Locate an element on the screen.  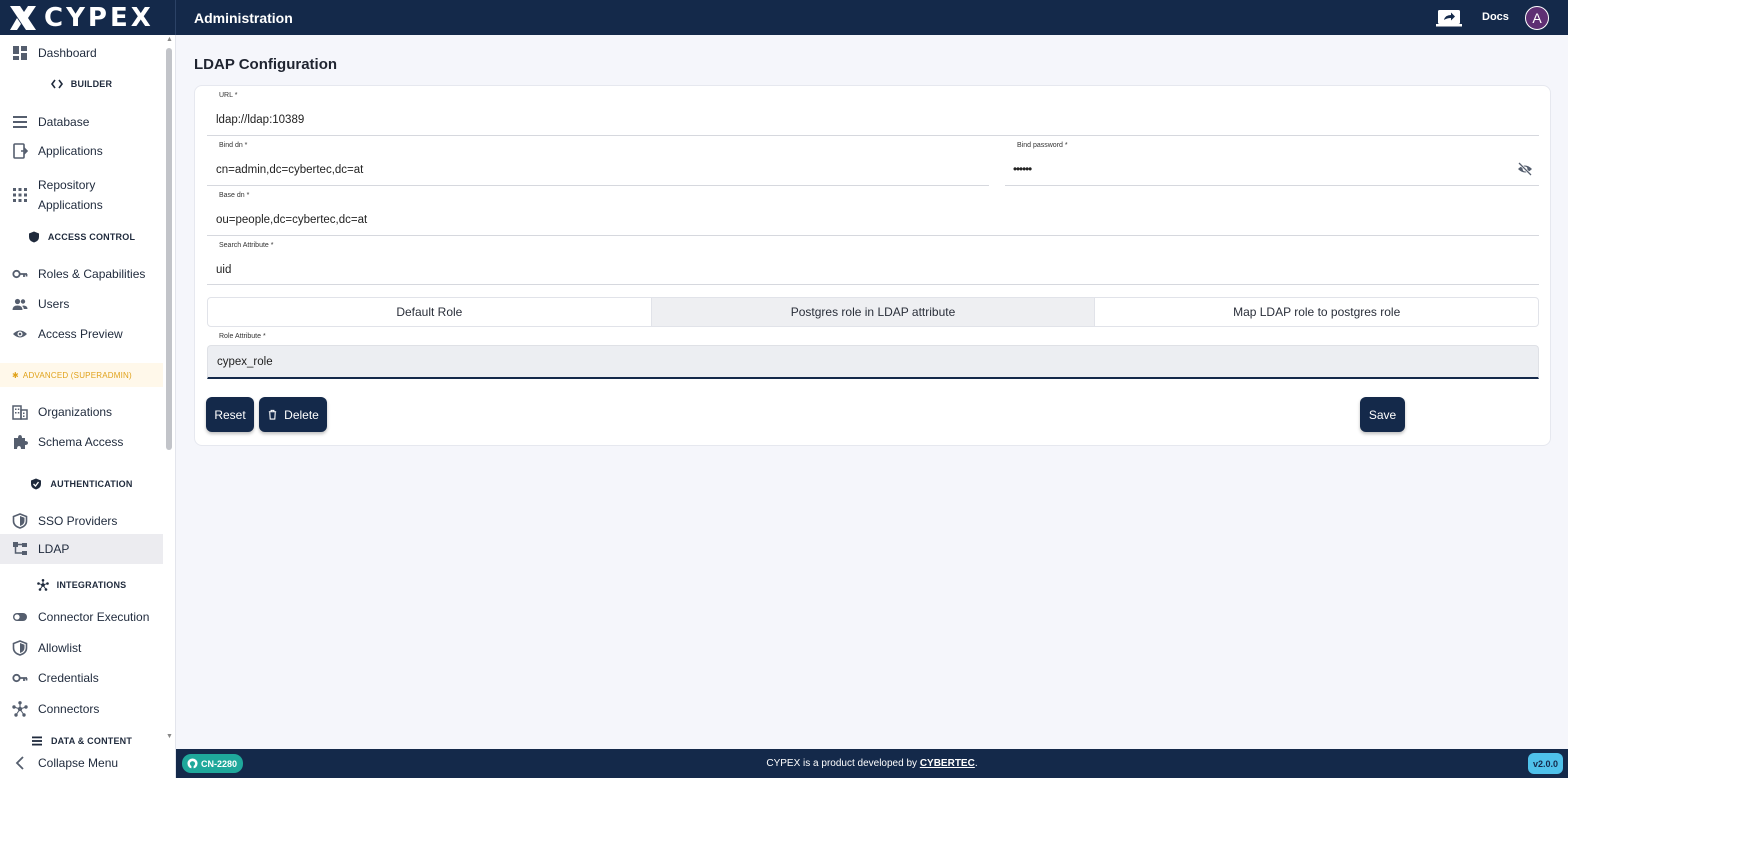
section-integrations: INTEGRATIONS is located at coordinates (81, 585).